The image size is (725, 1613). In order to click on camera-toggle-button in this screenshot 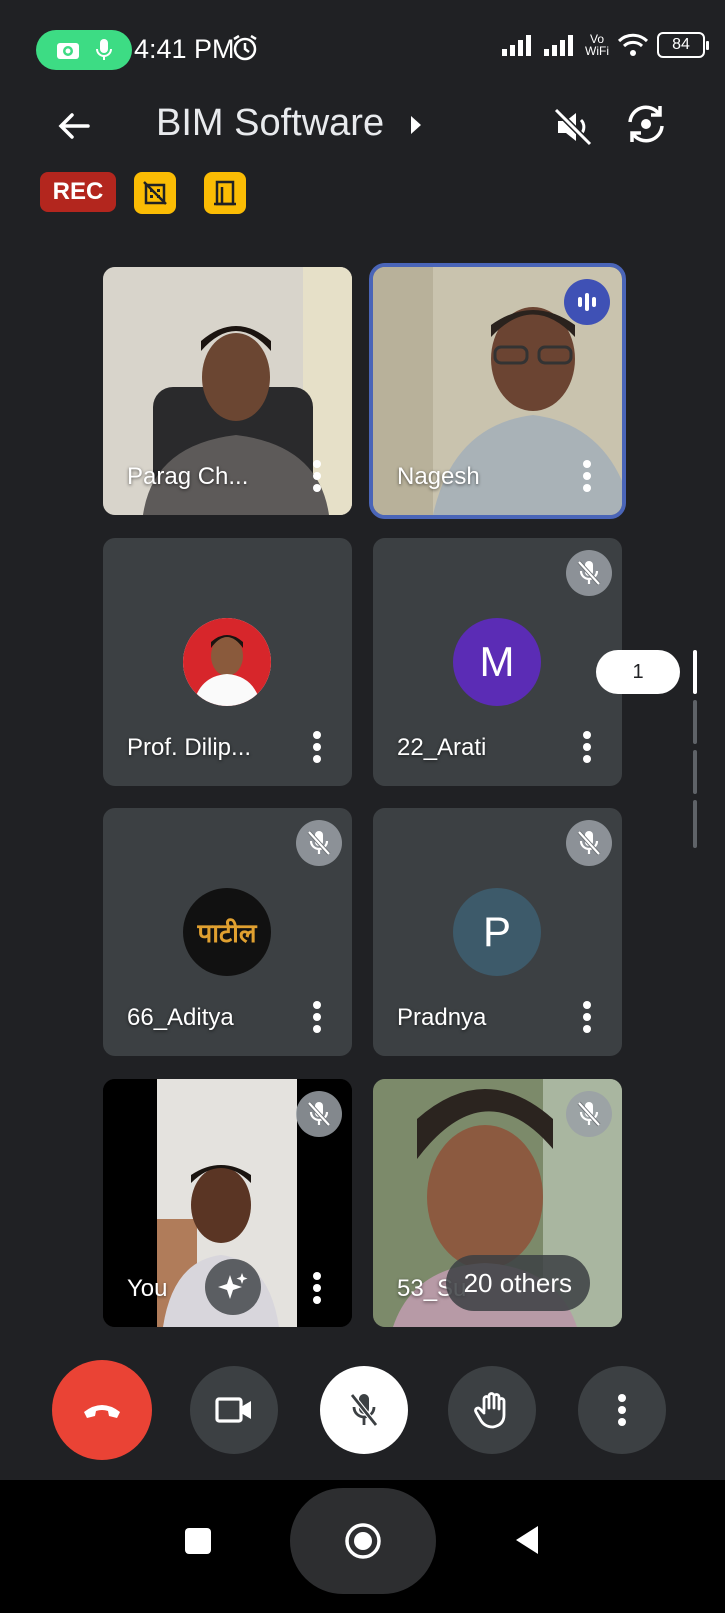, I will do `click(234, 1410)`.